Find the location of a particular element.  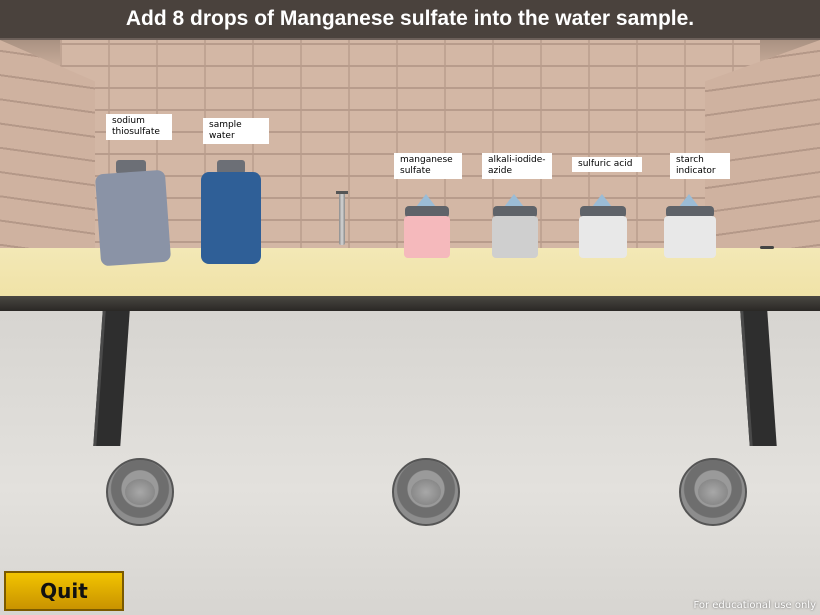

sample-water-bottle is located at coordinates (232, 212).